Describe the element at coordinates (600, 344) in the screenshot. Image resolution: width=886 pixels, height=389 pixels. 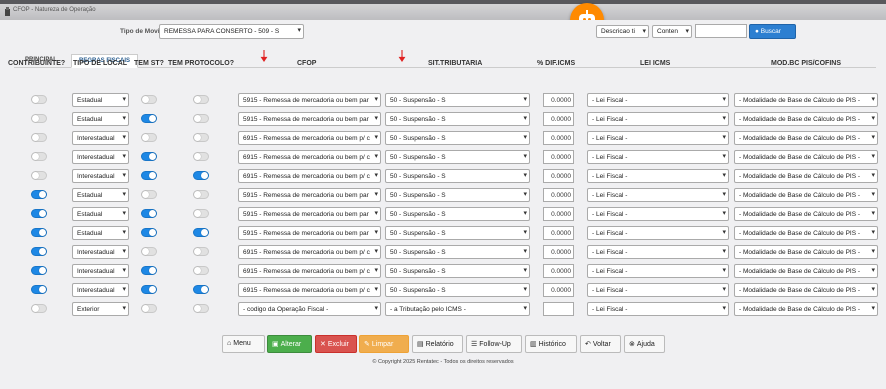
I see `voltar-button: ↶ Voltar` at that location.